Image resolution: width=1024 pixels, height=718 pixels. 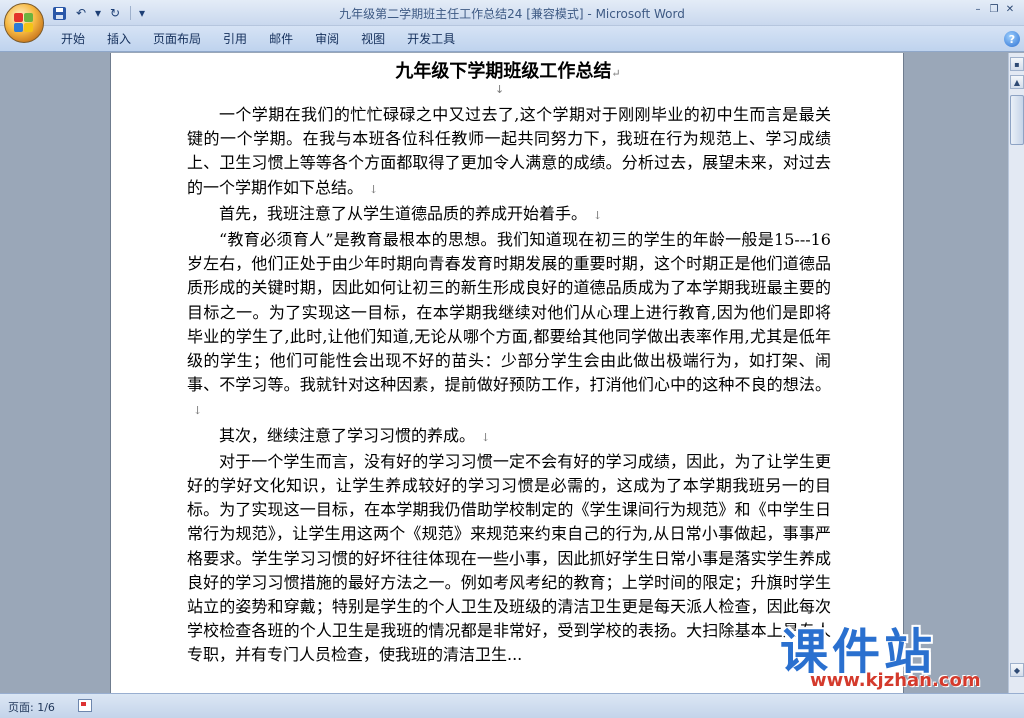 I want to click on window-controls: – ❐ ✕, so click(x=994, y=9).